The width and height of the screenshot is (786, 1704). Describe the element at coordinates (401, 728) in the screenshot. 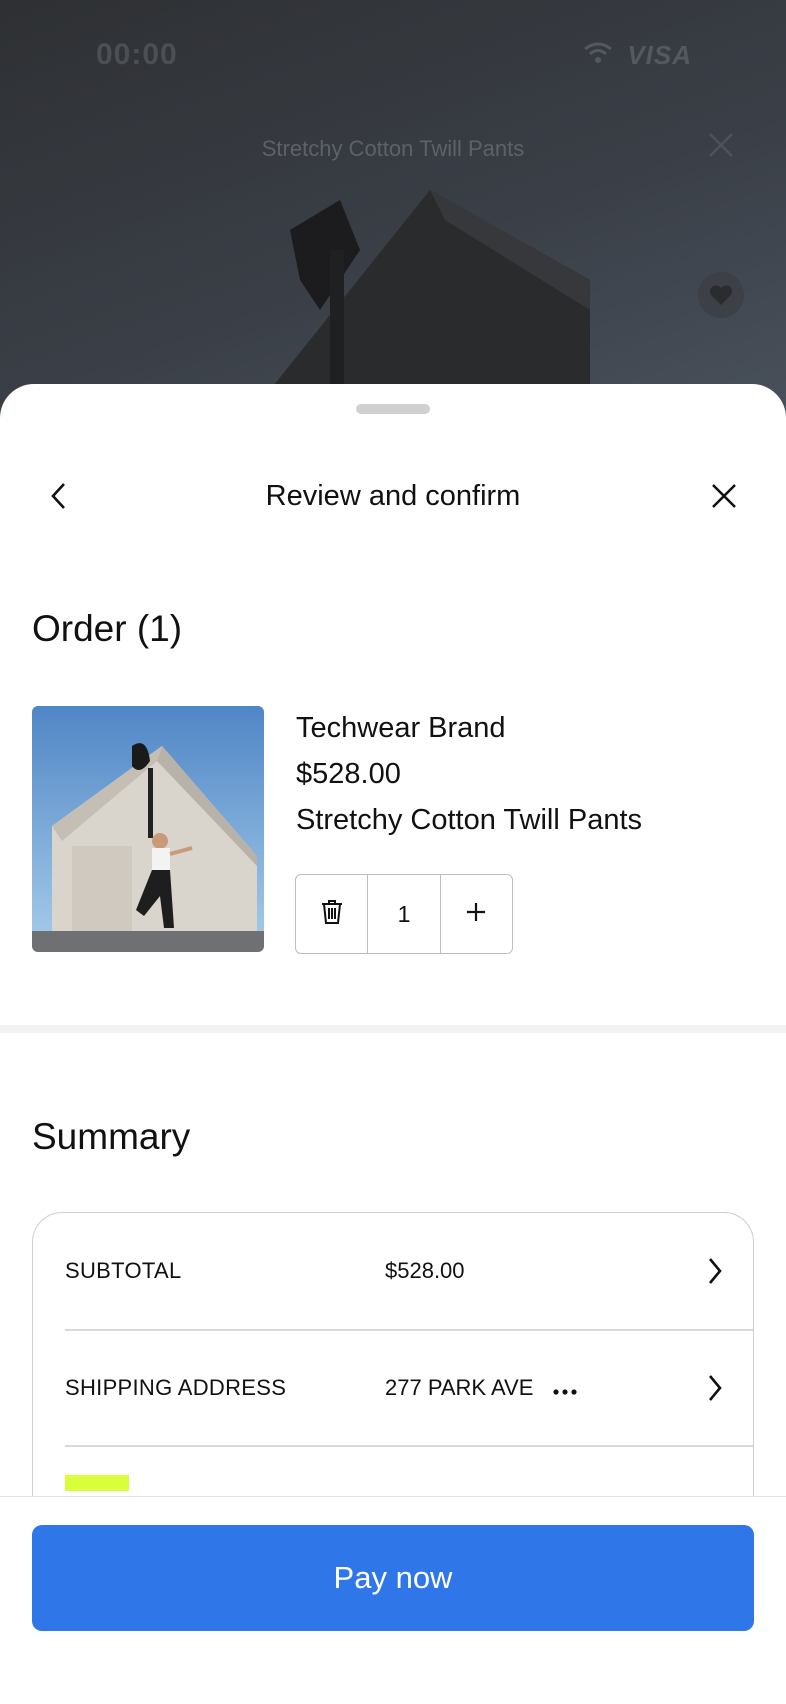

I see `product-brand: Techwear Brand` at that location.